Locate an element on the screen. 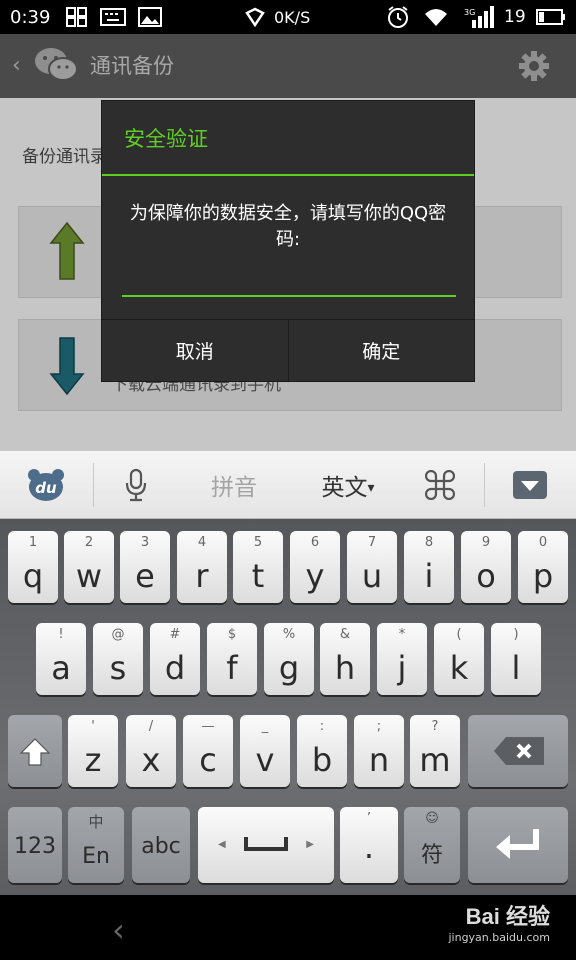 The height and width of the screenshot is (960, 576). key-q: 1q is located at coordinates (33, 567).